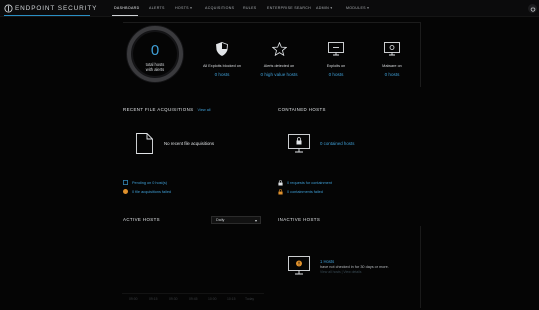  Describe the element at coordinates (212, 299) in the screenshot. I see `chart-tick: 10:00` at that location.